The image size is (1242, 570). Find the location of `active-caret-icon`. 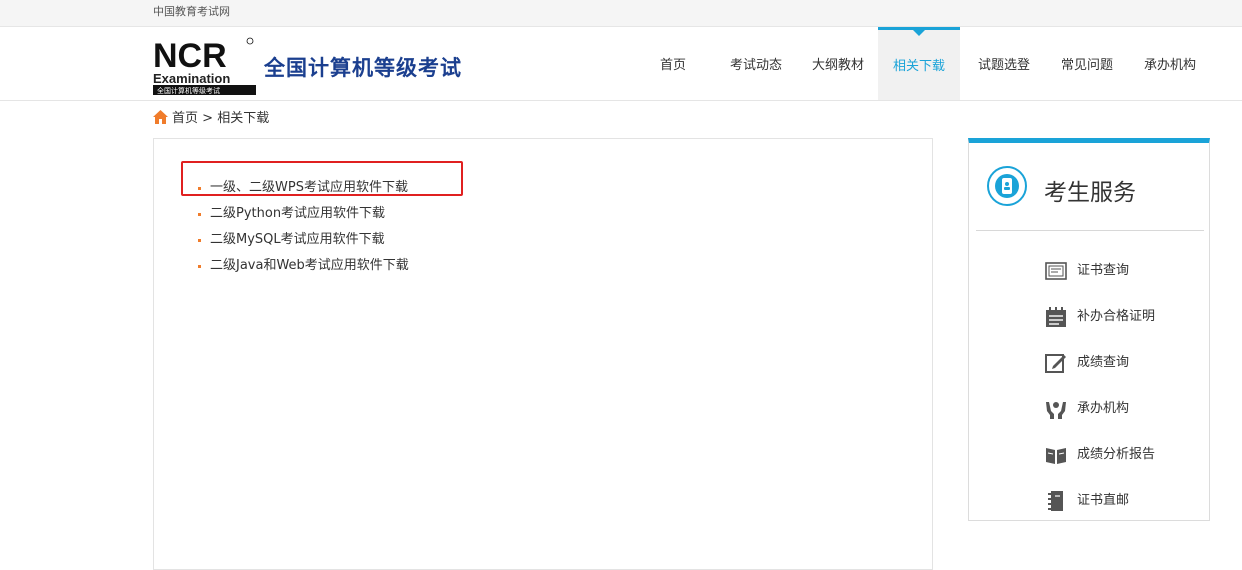

active-caret-icon is located at coordinates (919, 33).